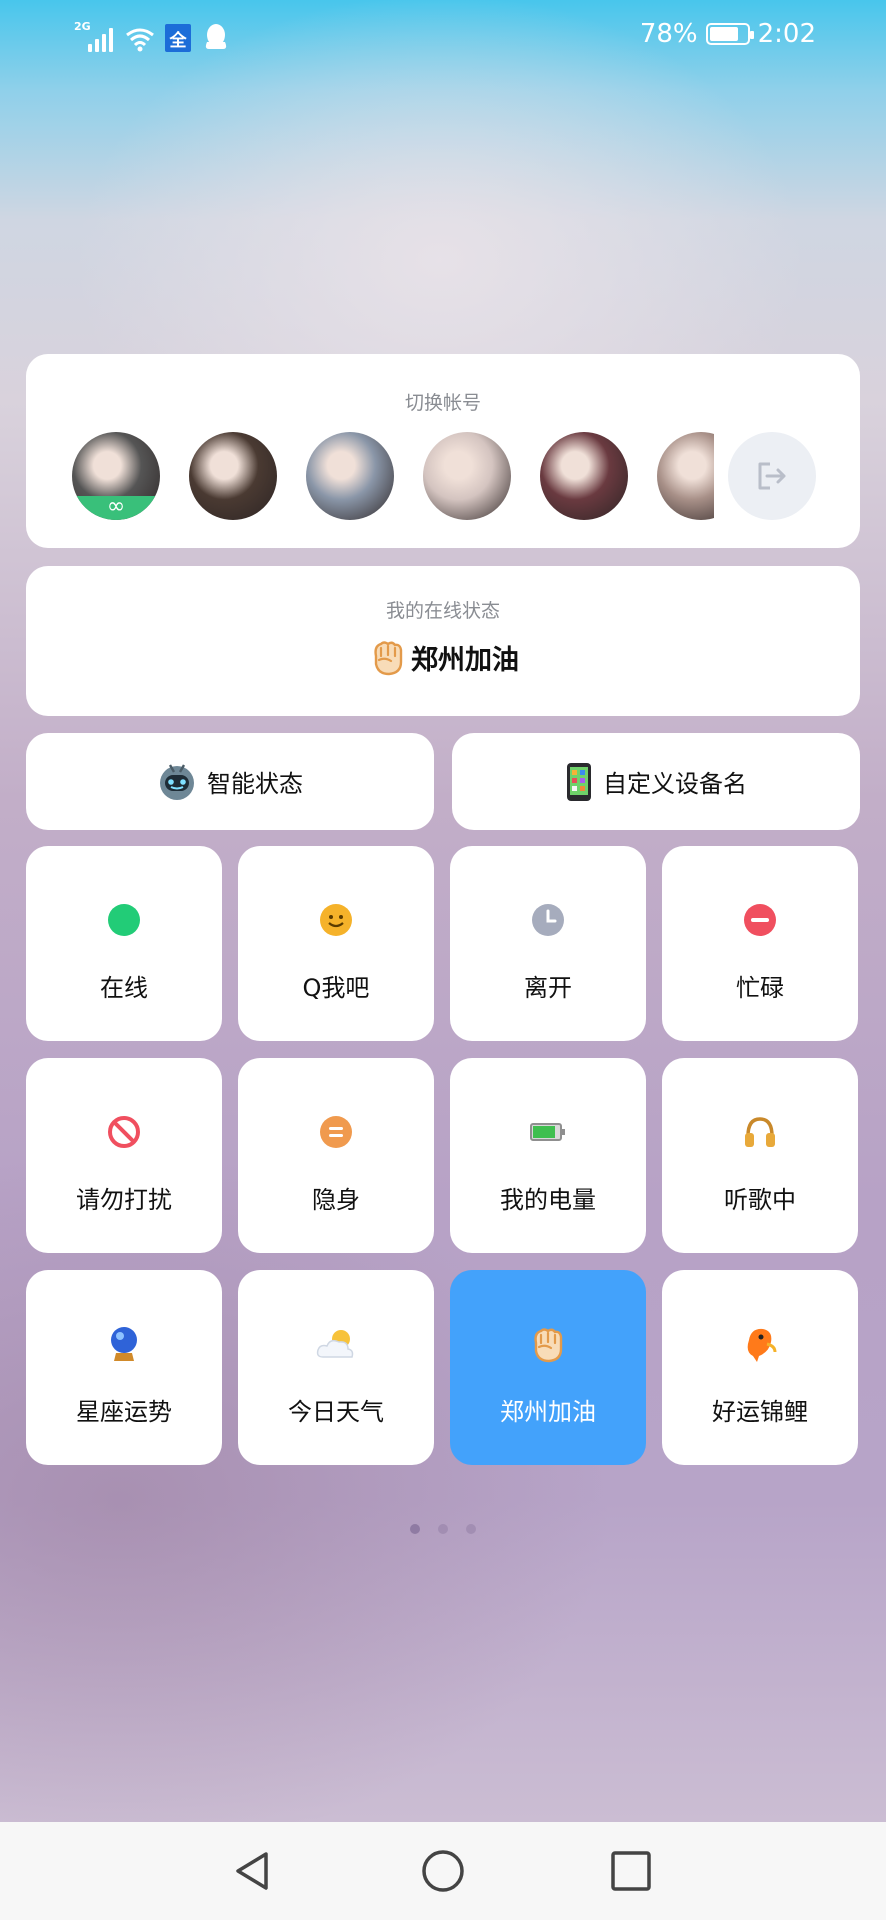  What do you see at coordinates (124, 1367) in the screenshot?
I see `status-tile: 星座运势` at bounding box center [124, 1367].